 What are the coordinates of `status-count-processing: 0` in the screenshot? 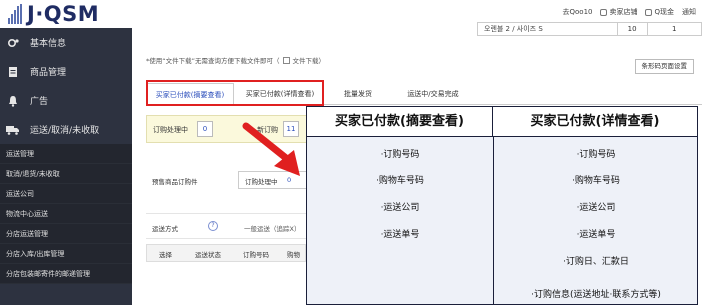 It's located at (205, 129).